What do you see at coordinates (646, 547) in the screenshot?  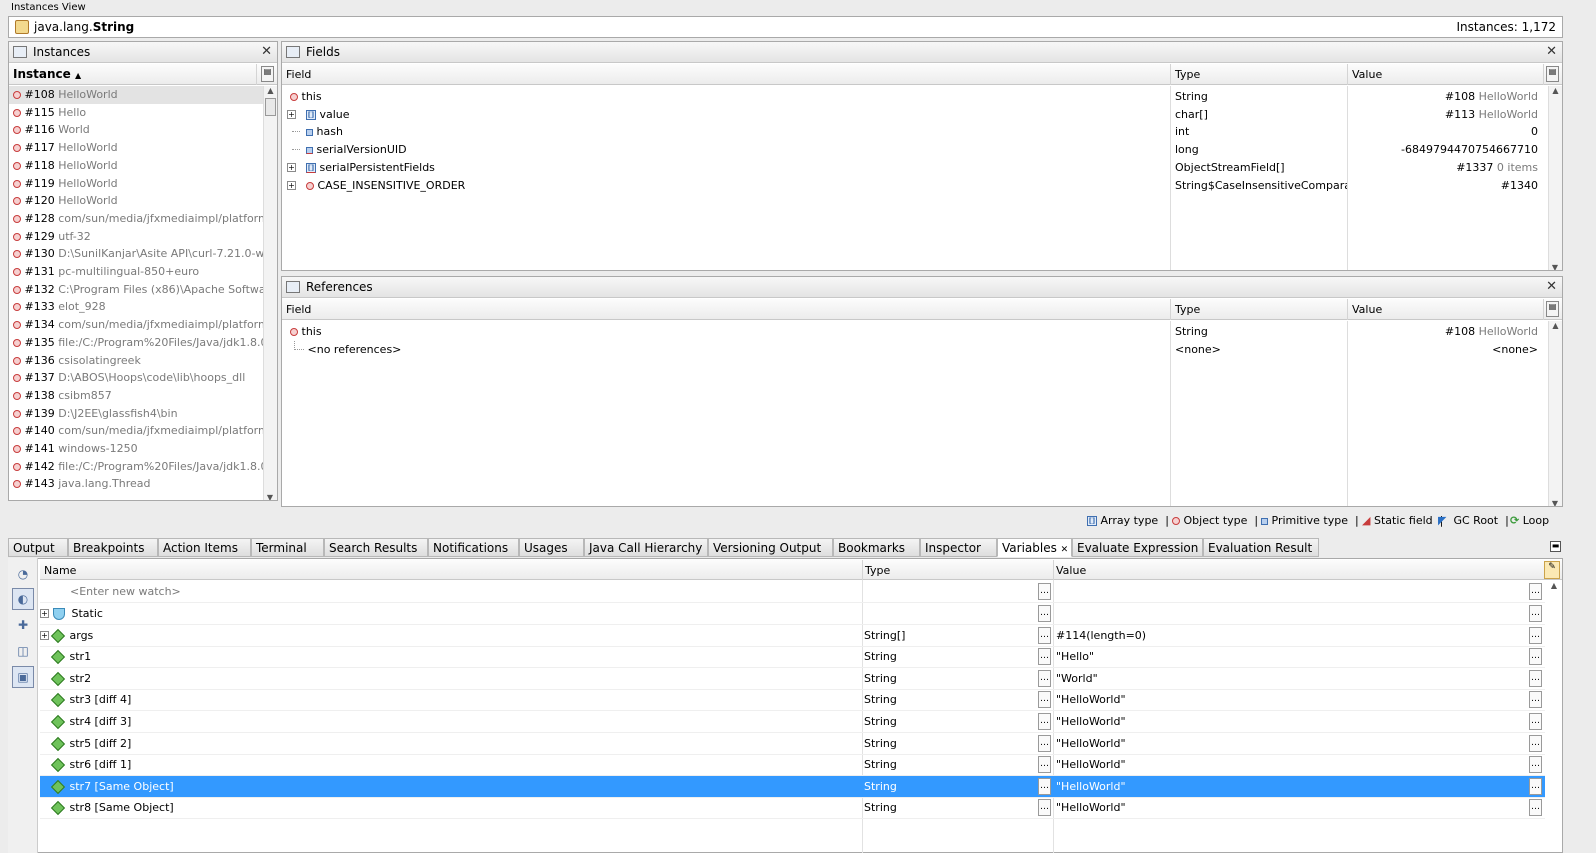 I see `tab-java-call-hierarchy: Java Call Hierarchy` at bounding box center [646, 547].